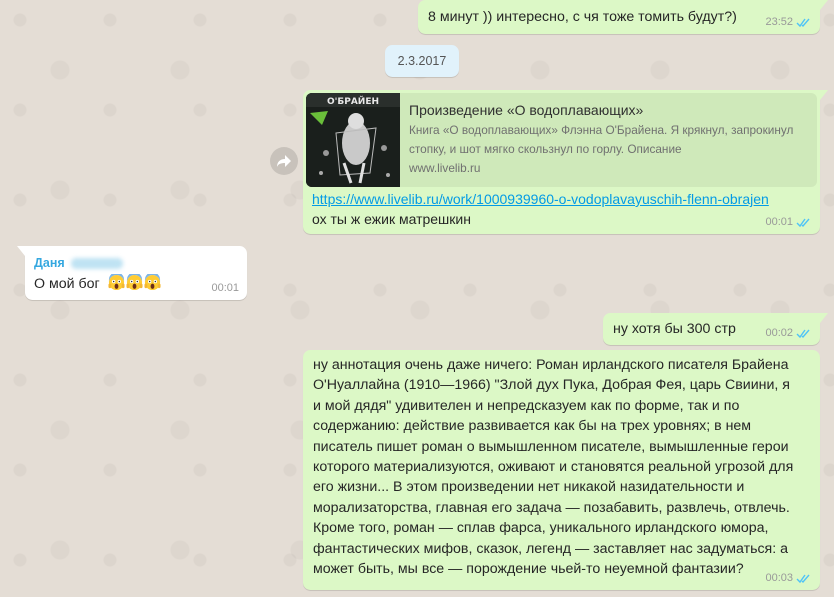 The height and width of the screenshot is (597, 834). Describe the element at coordinates (391, 219) in the screenshot. I see `message-text: ох ты ж ежик матрешкин` at that location.